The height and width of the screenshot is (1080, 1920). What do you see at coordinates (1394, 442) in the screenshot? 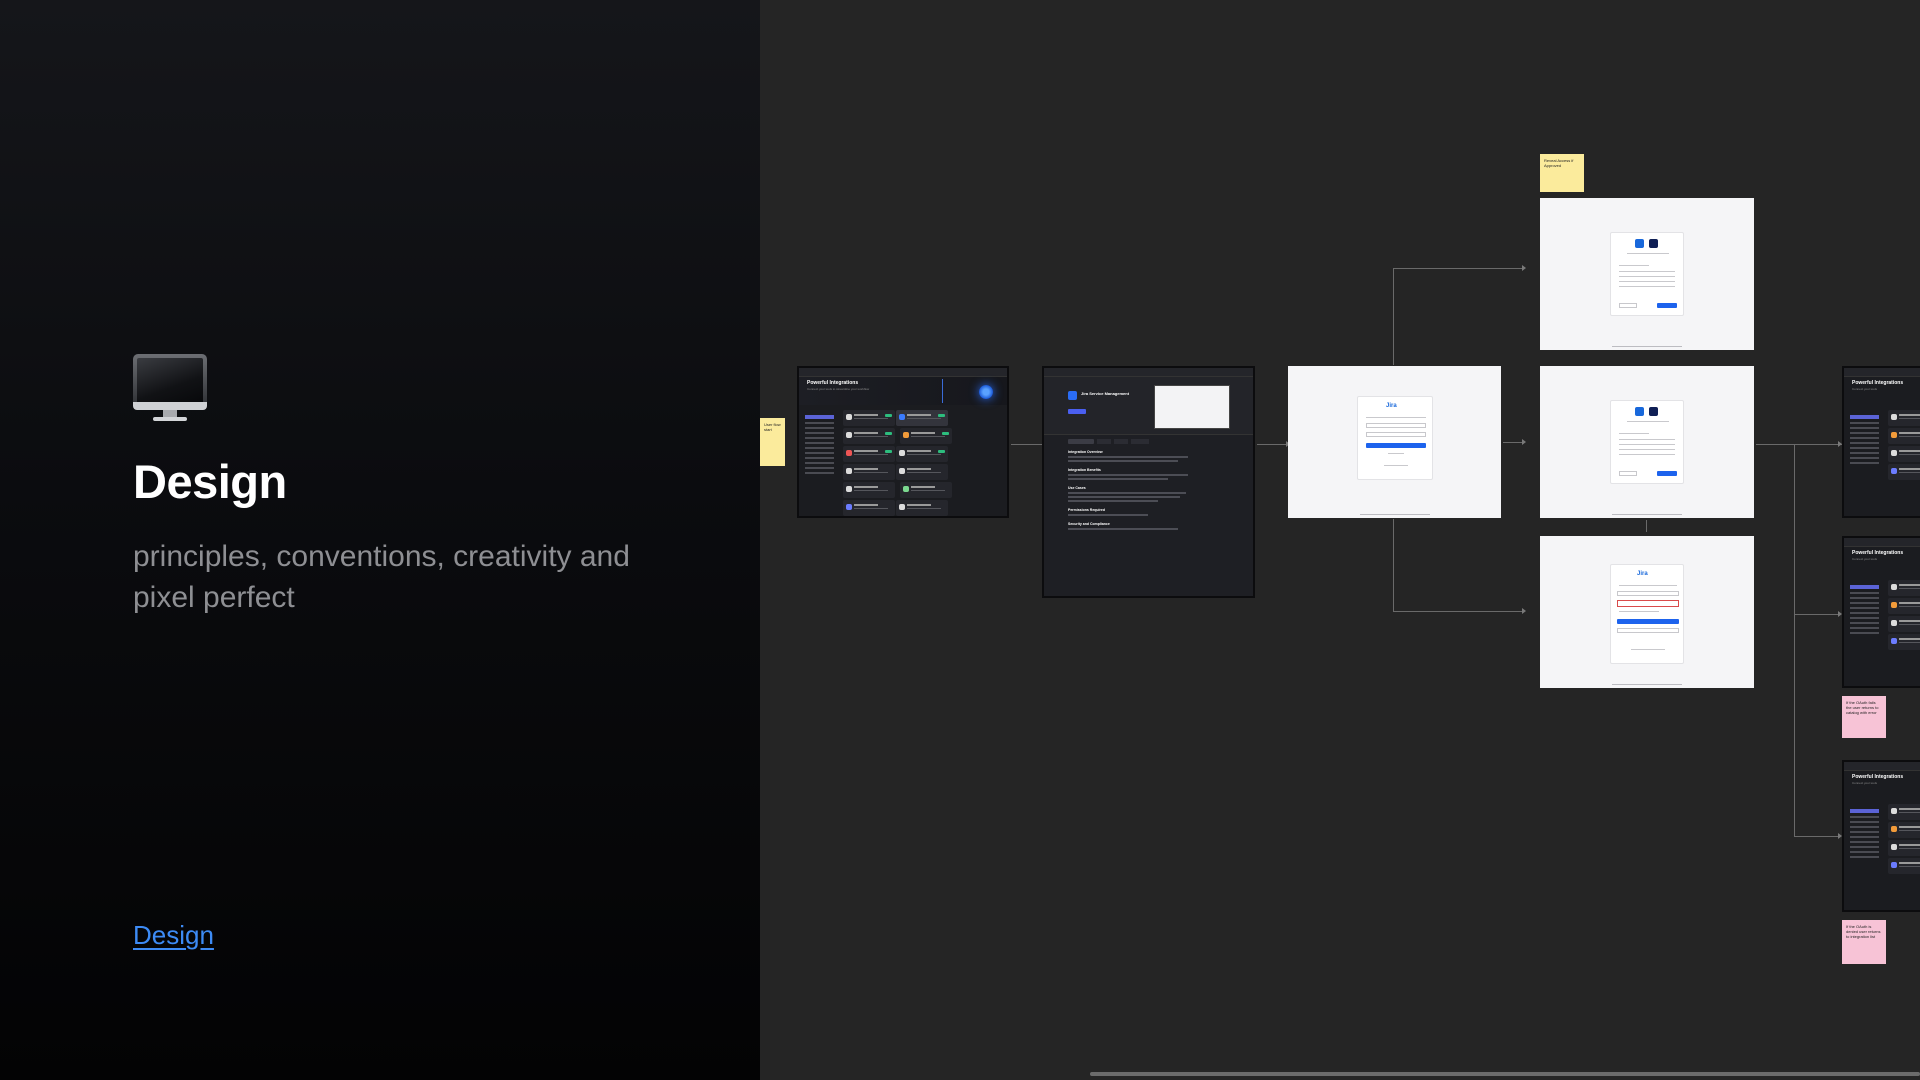
I see `frame-jira-login: Jira` at bounding box center [1394, 442].